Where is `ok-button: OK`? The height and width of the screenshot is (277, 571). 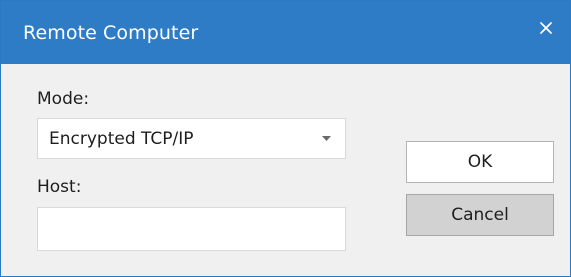
ok-button: OK is located at coordinates (480, 162).